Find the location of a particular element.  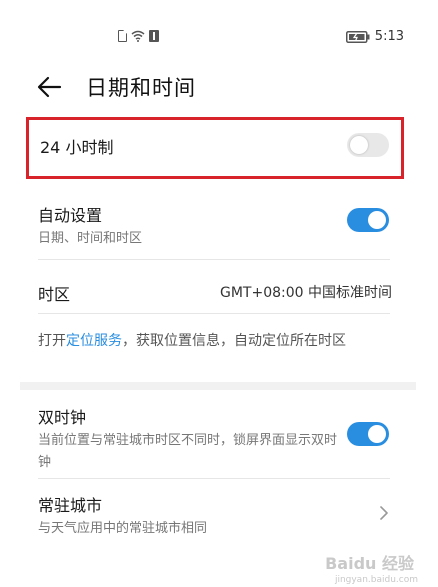

signal-icon is located at coordinates (154, 36).